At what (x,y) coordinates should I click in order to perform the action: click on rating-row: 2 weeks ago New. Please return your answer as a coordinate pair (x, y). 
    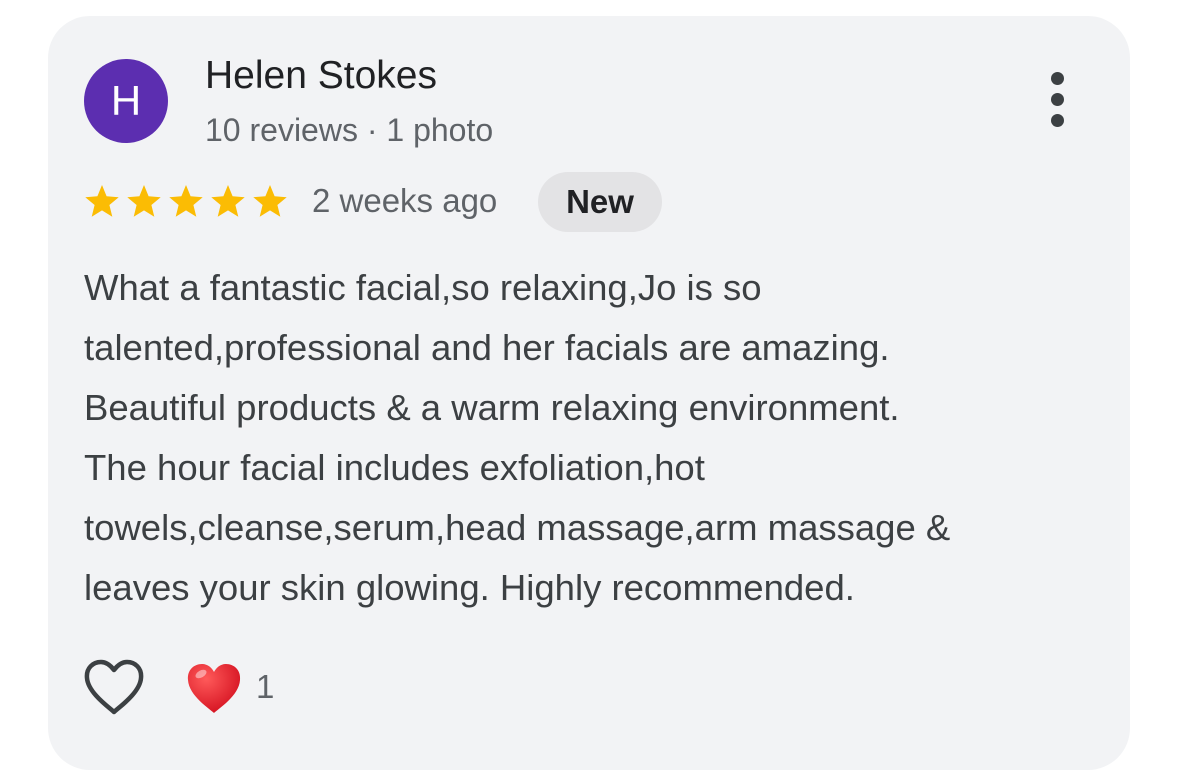
    Looking at the image, I should click on (434, 202).